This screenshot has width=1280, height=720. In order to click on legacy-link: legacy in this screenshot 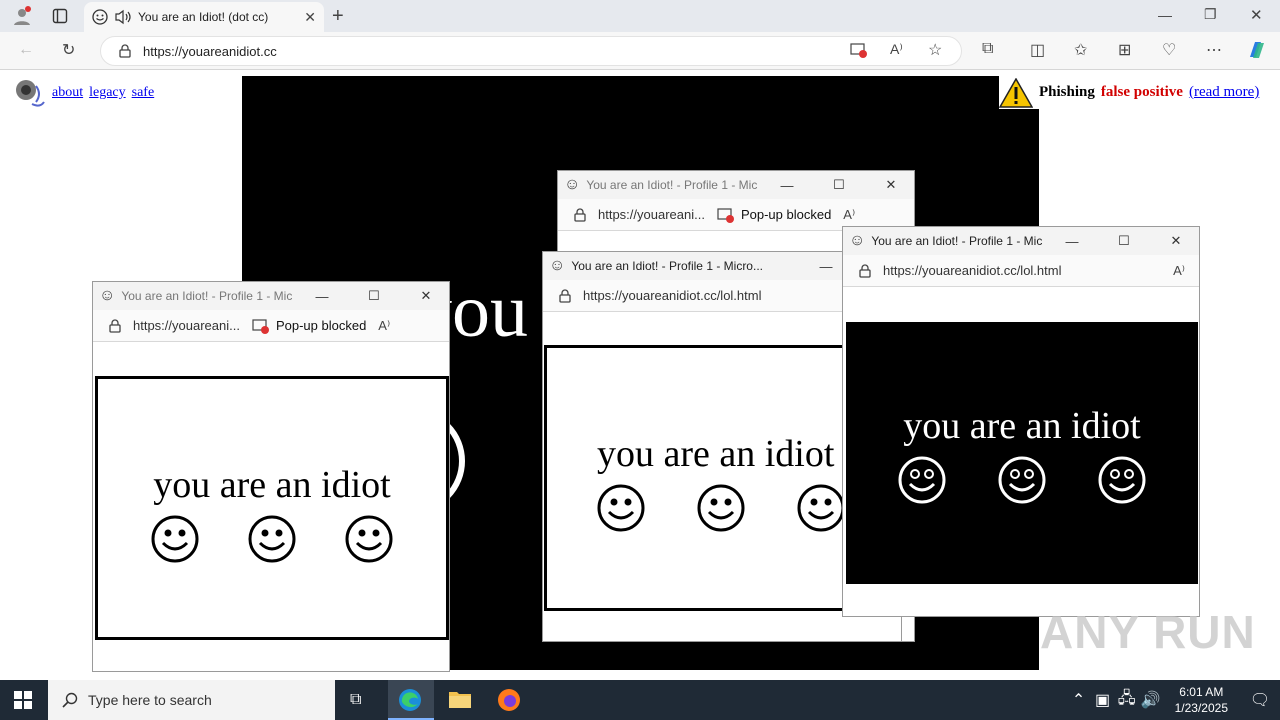, I will do `click(107, 93)`.